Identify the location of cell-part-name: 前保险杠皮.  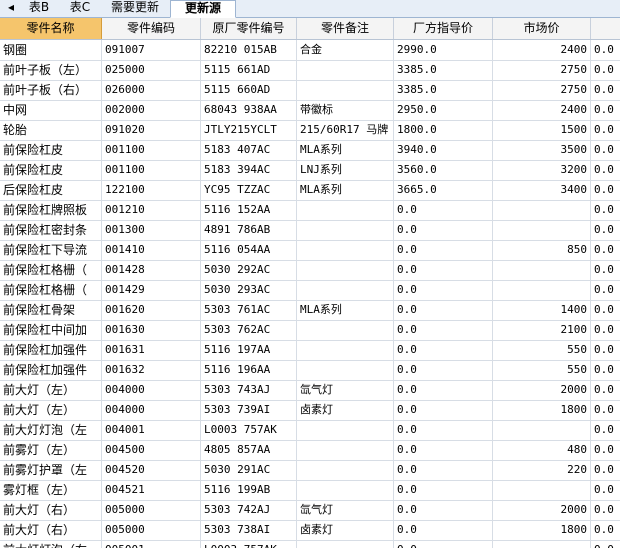
(51, 170).